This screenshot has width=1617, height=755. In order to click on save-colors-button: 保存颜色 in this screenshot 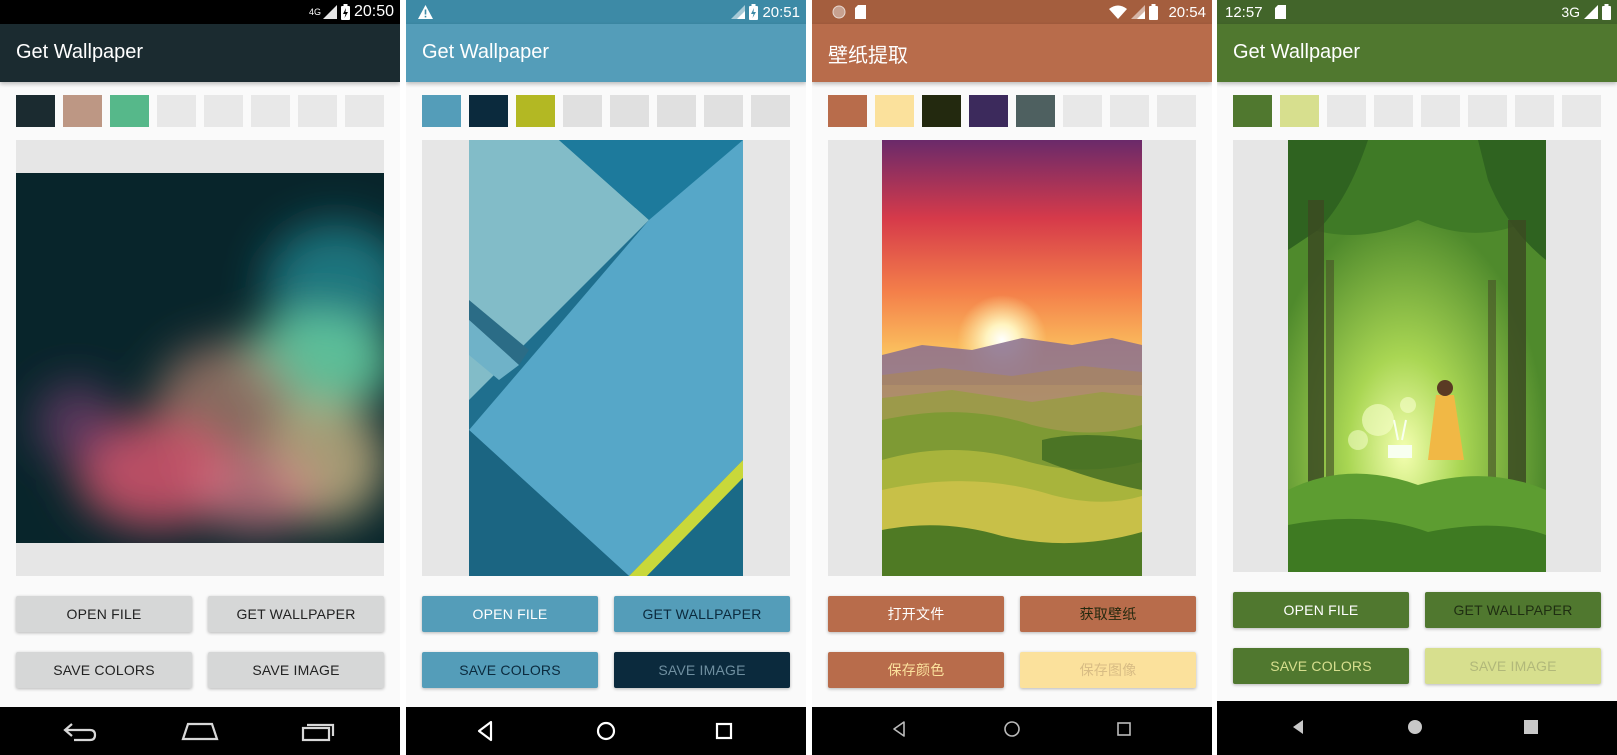, I will do `click(916, 670)`.